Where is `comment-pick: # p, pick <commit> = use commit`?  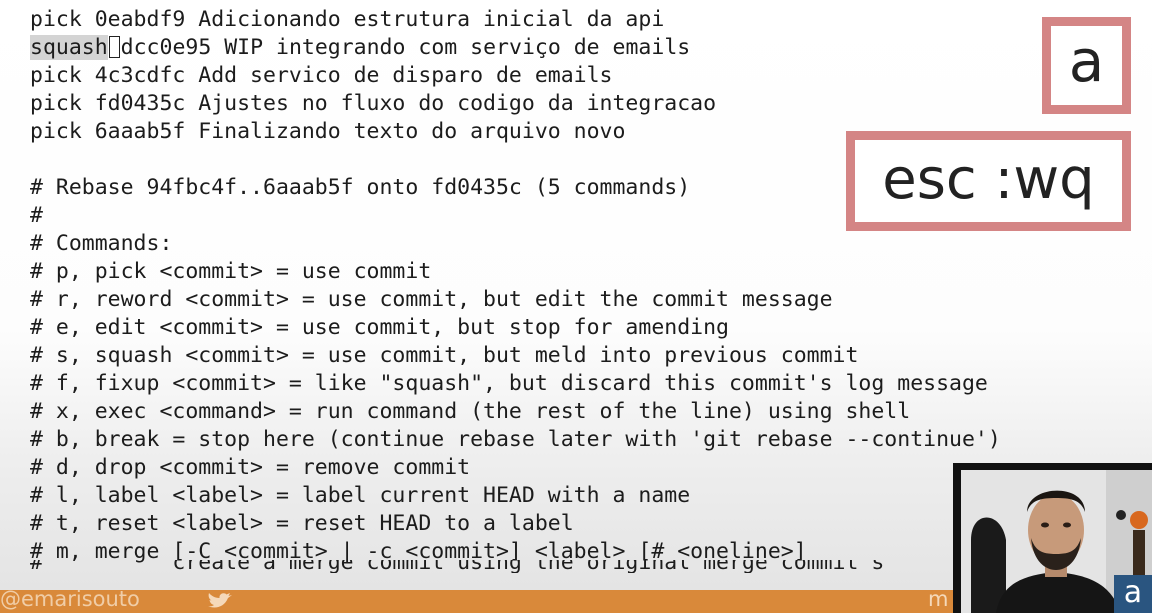 comment-pick: # p, pick <commit> = use commit is located at coordinates (231, 271).